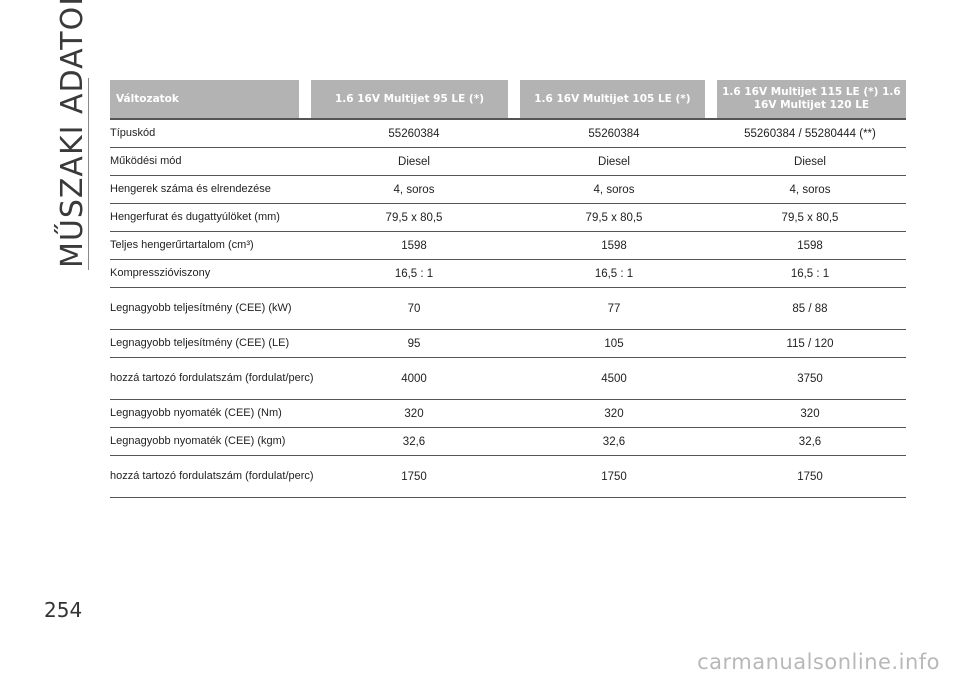  I want to click on cell-95le: 70, so click(414, 308).